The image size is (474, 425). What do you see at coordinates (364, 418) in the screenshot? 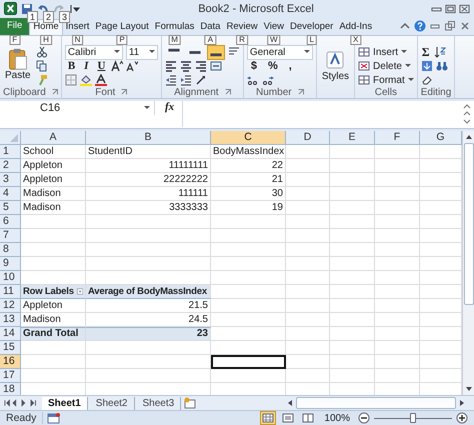
I see `zoom-out-icon` at bounding box center [364, 418].